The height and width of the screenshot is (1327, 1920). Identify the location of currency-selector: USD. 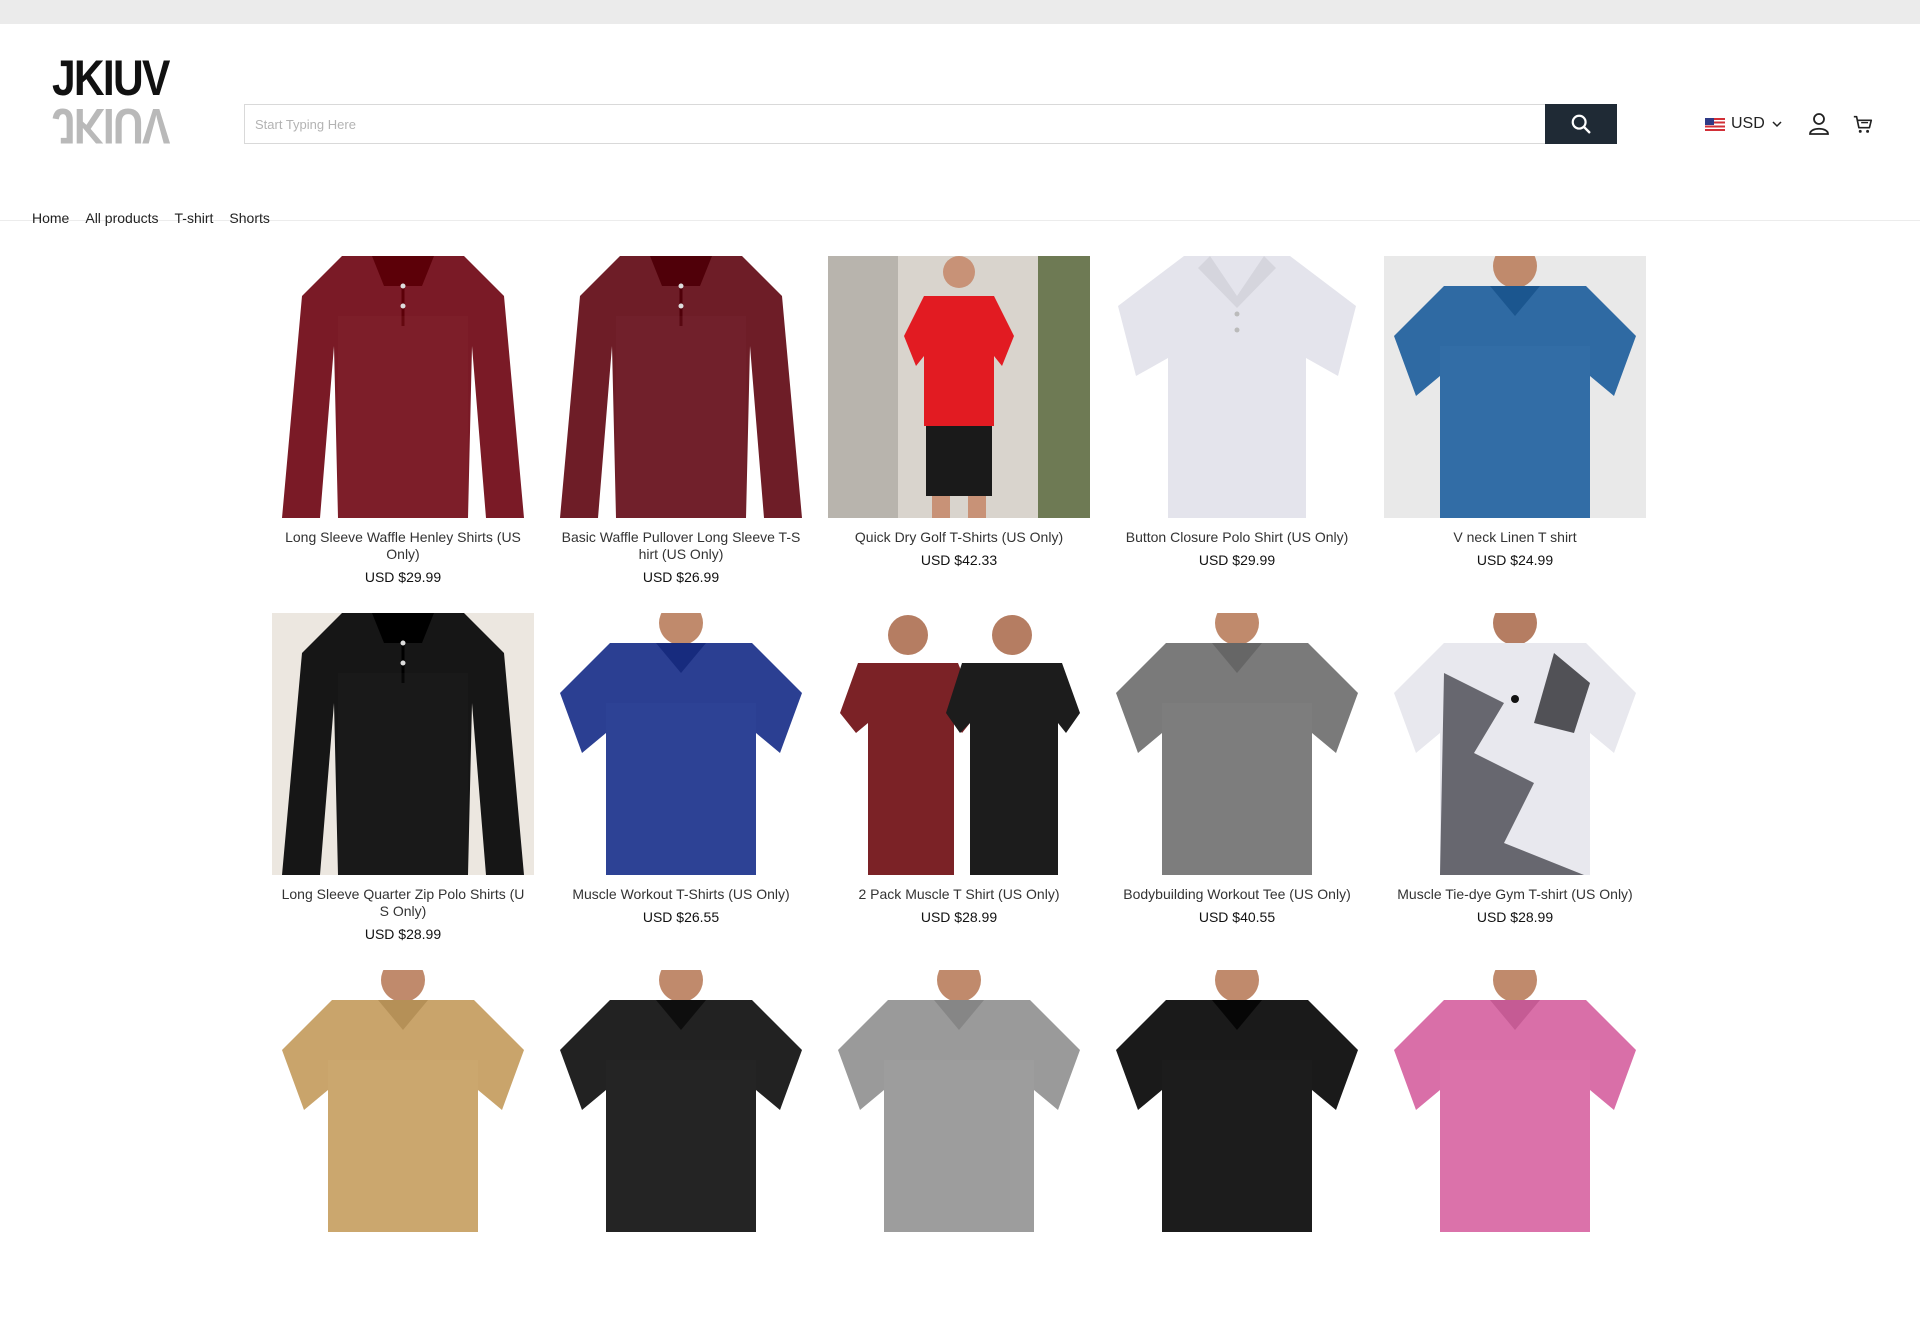
(1744, 124).